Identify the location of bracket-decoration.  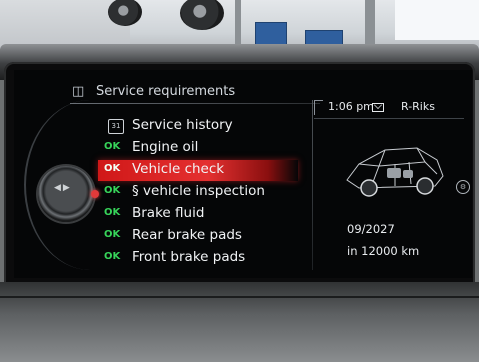
(318, 107).